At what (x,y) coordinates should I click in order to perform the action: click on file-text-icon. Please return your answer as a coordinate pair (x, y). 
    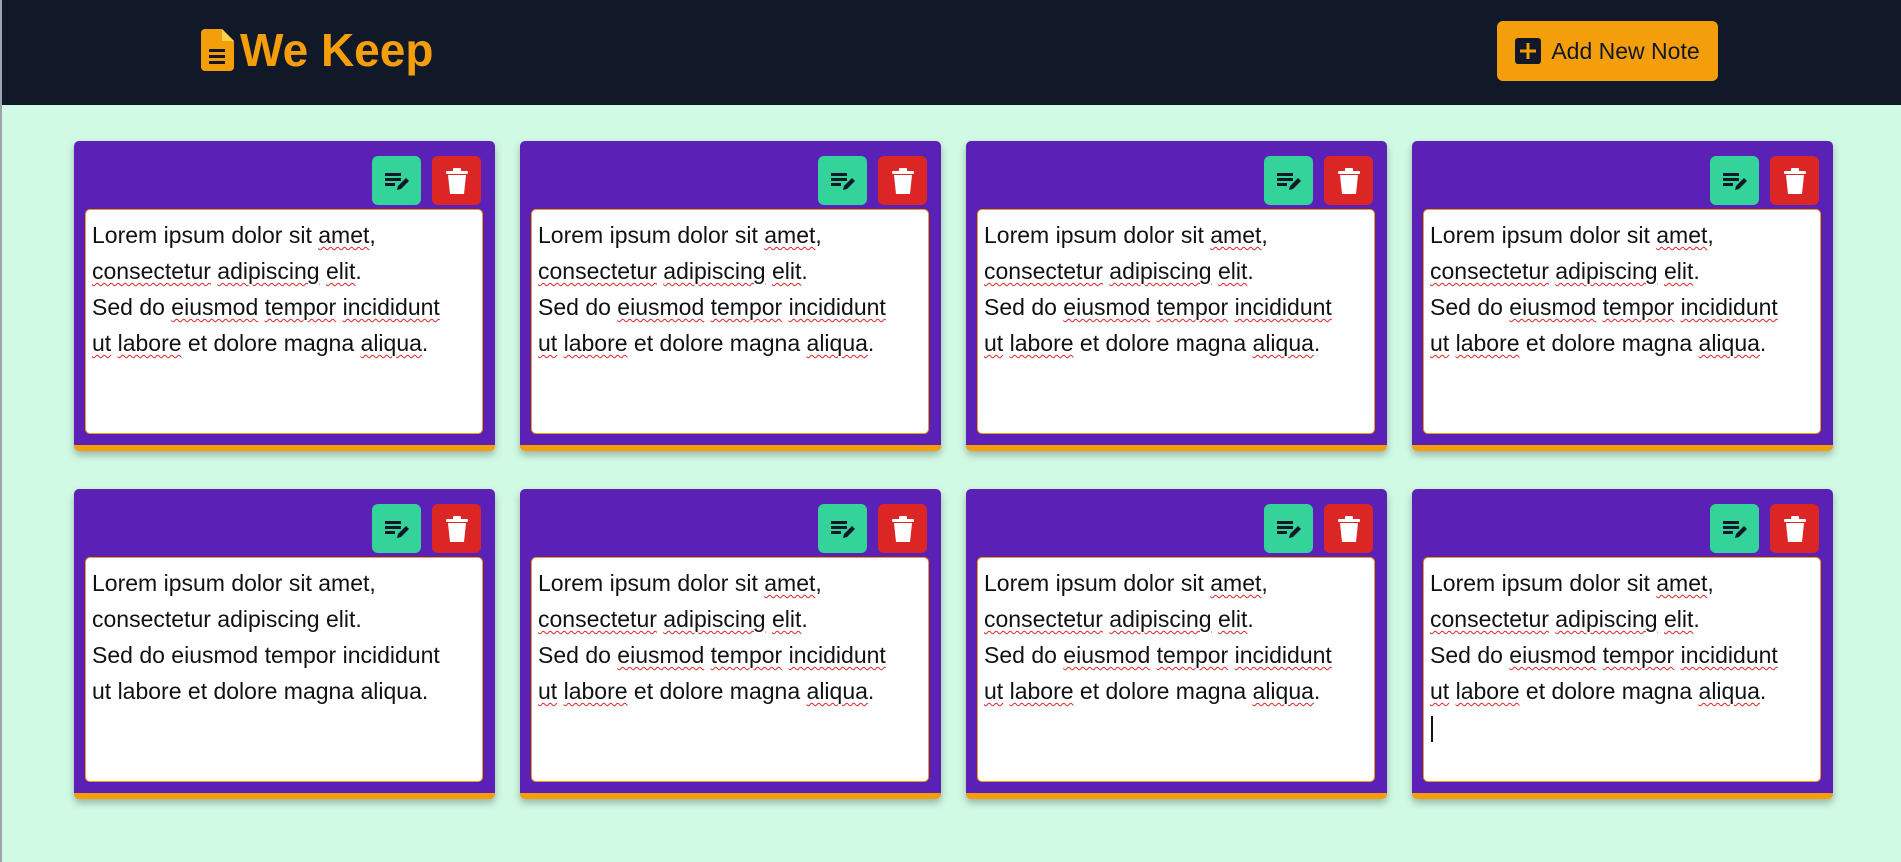
    Looking at the image, I should click on (217, 50).